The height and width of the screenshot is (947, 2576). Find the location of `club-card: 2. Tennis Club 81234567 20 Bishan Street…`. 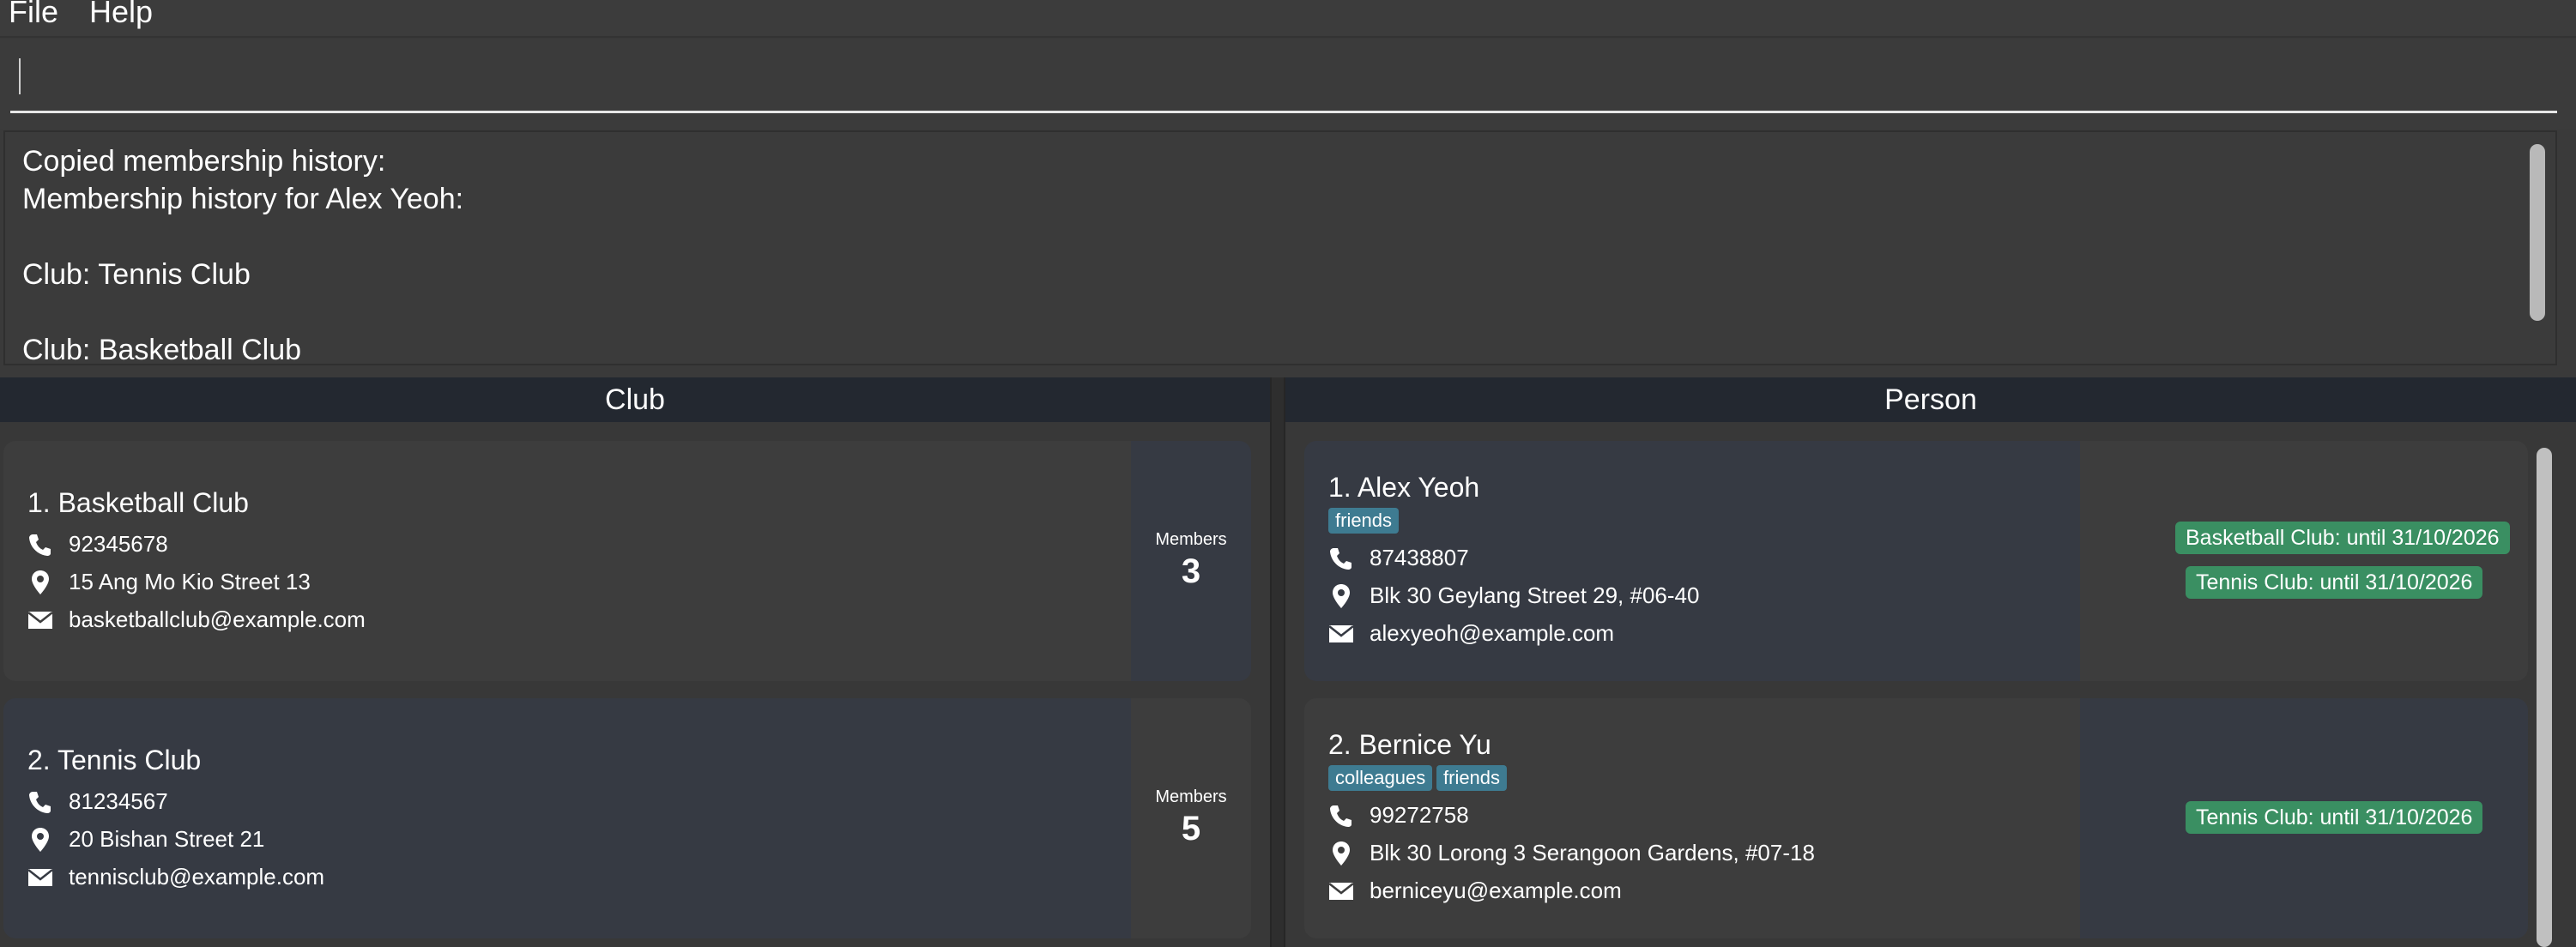

club-card: 2. Tennis Club 81234567 20 Bishan Street… is located at coordinates (627, 818).